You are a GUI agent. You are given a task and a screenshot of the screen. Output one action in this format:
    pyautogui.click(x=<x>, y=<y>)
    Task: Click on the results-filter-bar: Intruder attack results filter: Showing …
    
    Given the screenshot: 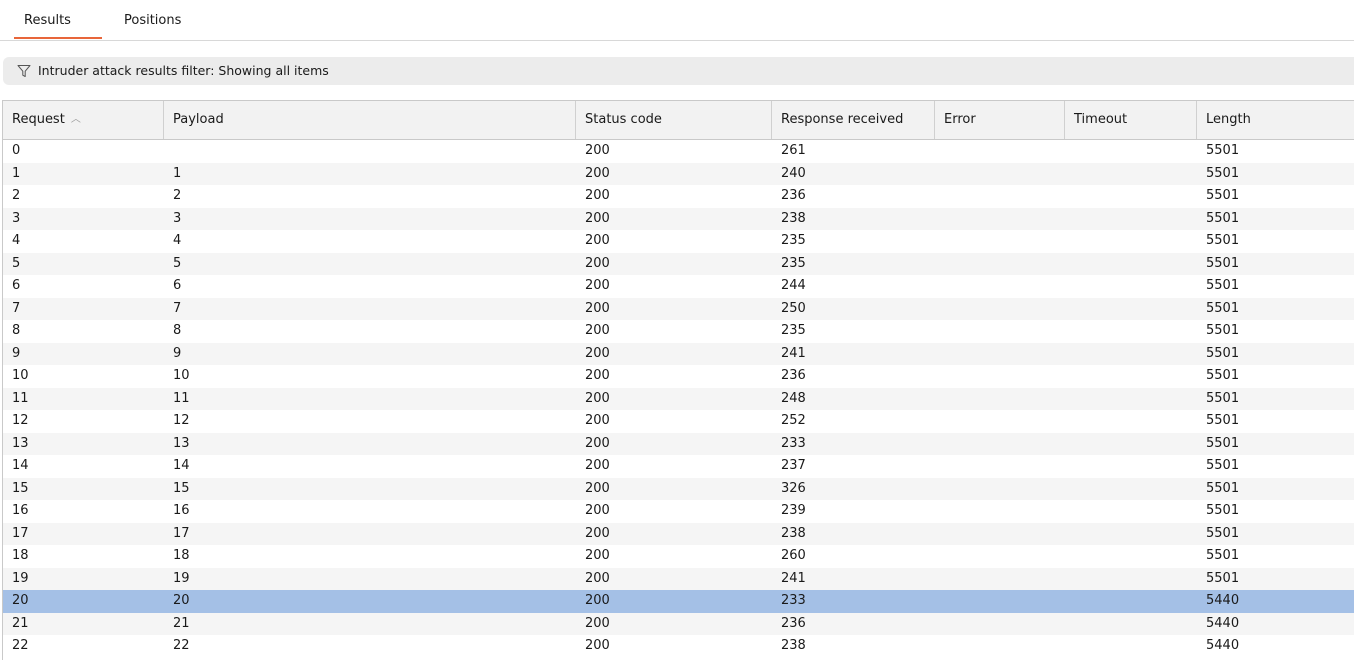 What is the action you would take?
    pyautogui.click(x=678, y=71)
    